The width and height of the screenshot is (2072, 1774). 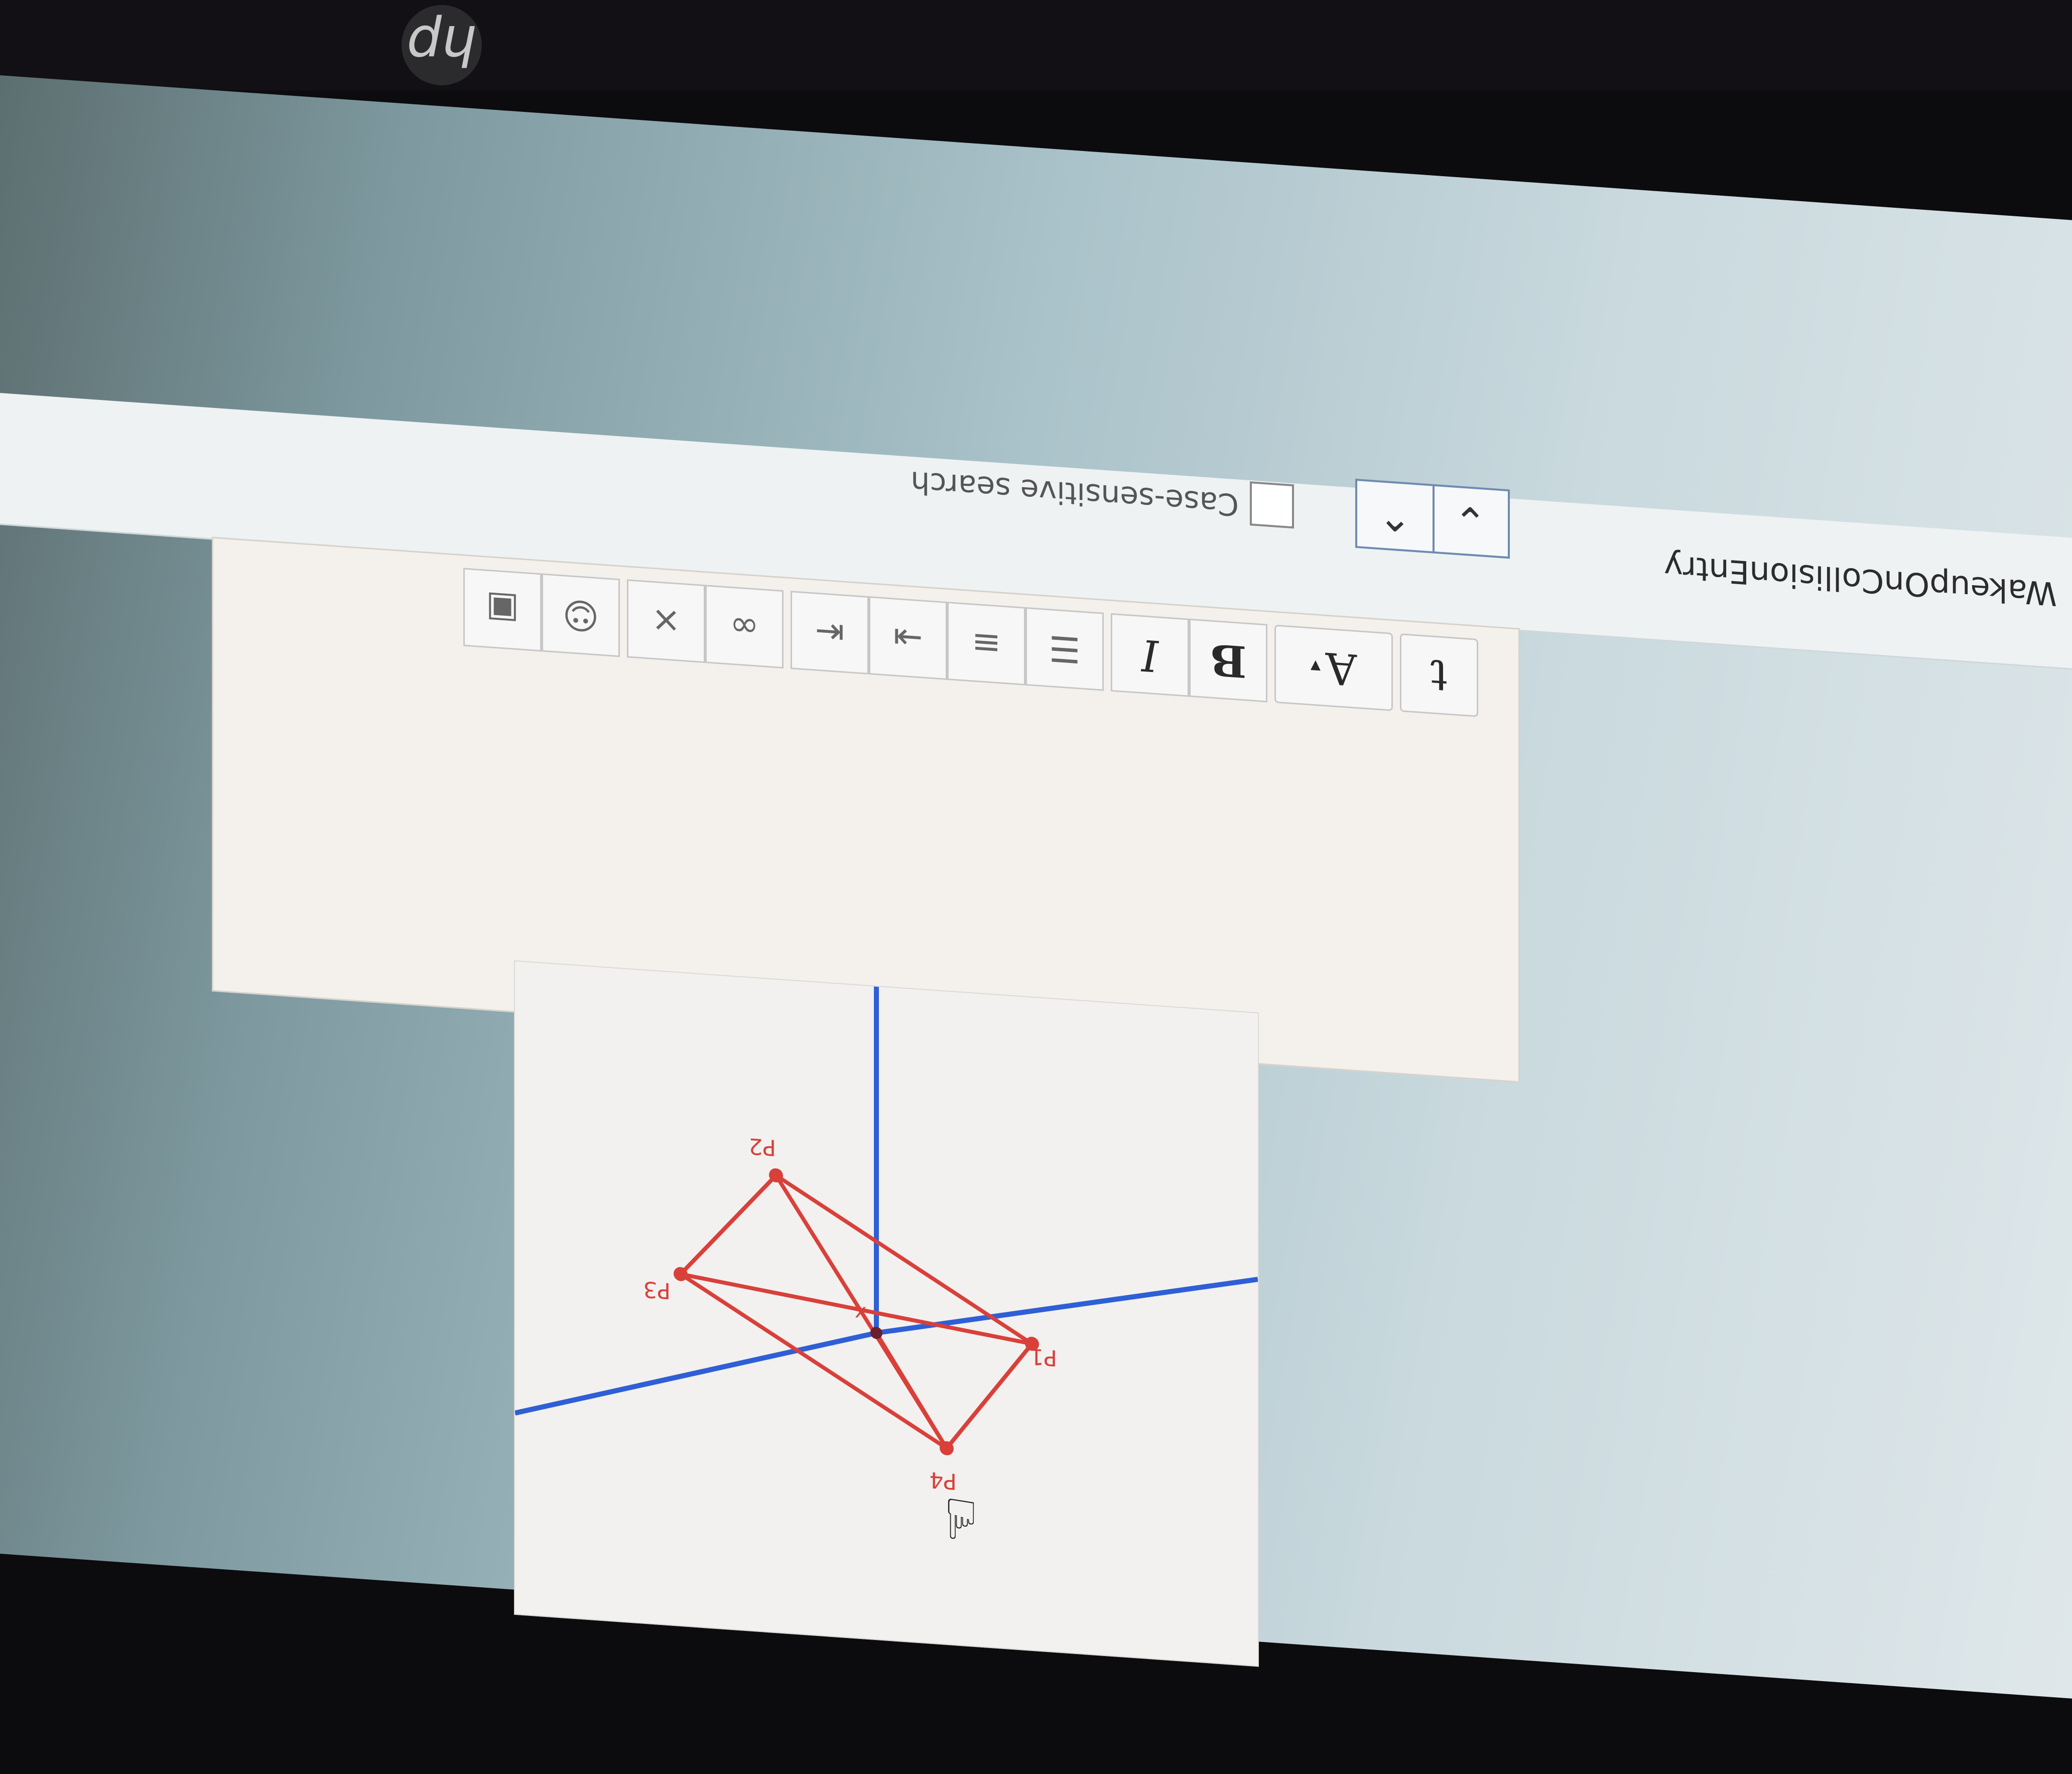 I want to click on laptop-bezel: hp, so click(x=1036, y=45).